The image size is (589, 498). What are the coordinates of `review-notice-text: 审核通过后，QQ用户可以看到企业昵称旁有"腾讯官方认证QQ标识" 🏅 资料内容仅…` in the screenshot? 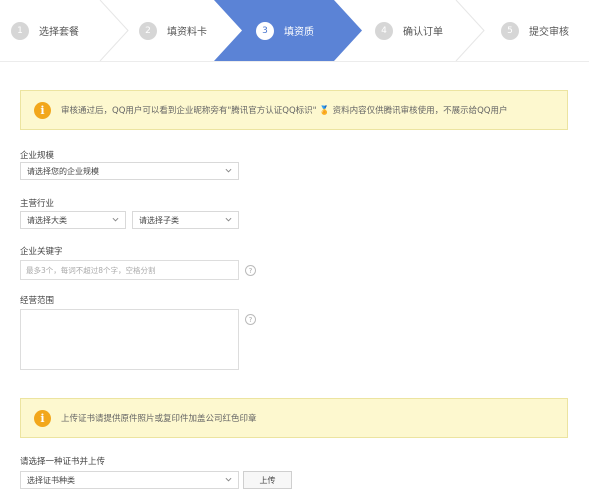 It's located at (284, 111).